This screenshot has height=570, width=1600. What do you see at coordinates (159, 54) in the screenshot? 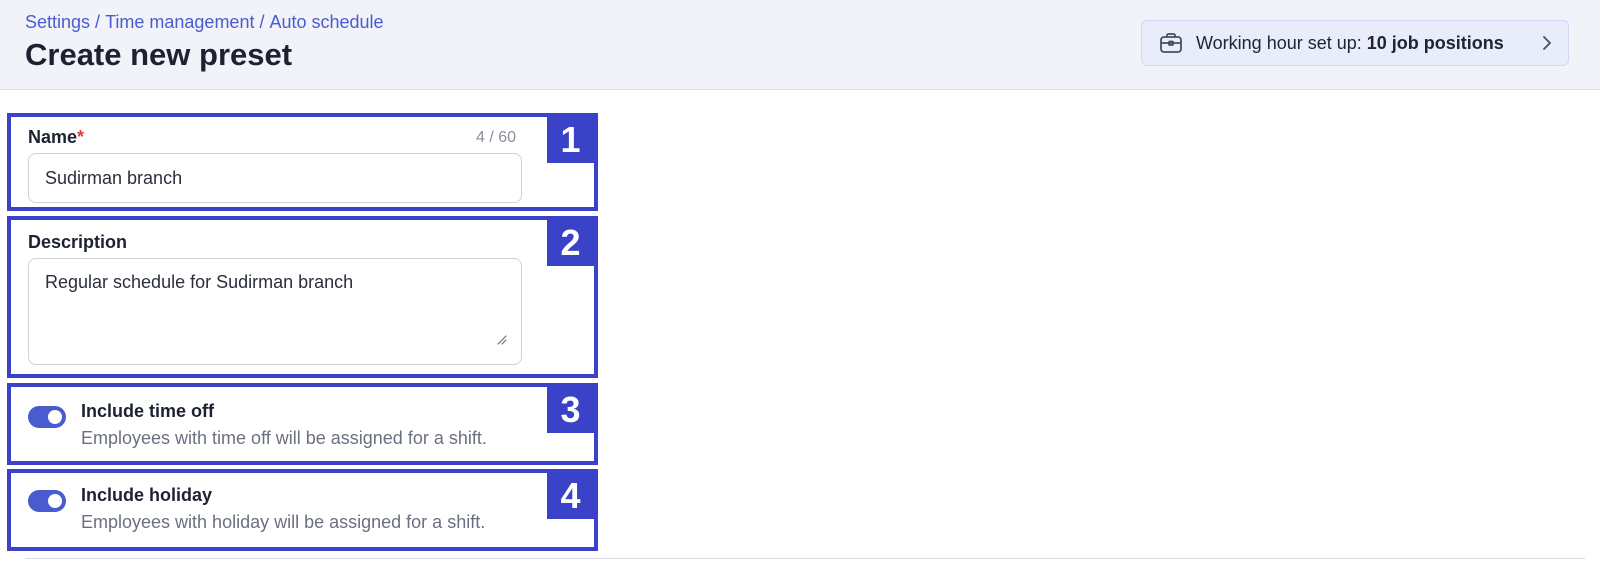
I see `page-title: Create new preset` at bounding box center [159, 54].